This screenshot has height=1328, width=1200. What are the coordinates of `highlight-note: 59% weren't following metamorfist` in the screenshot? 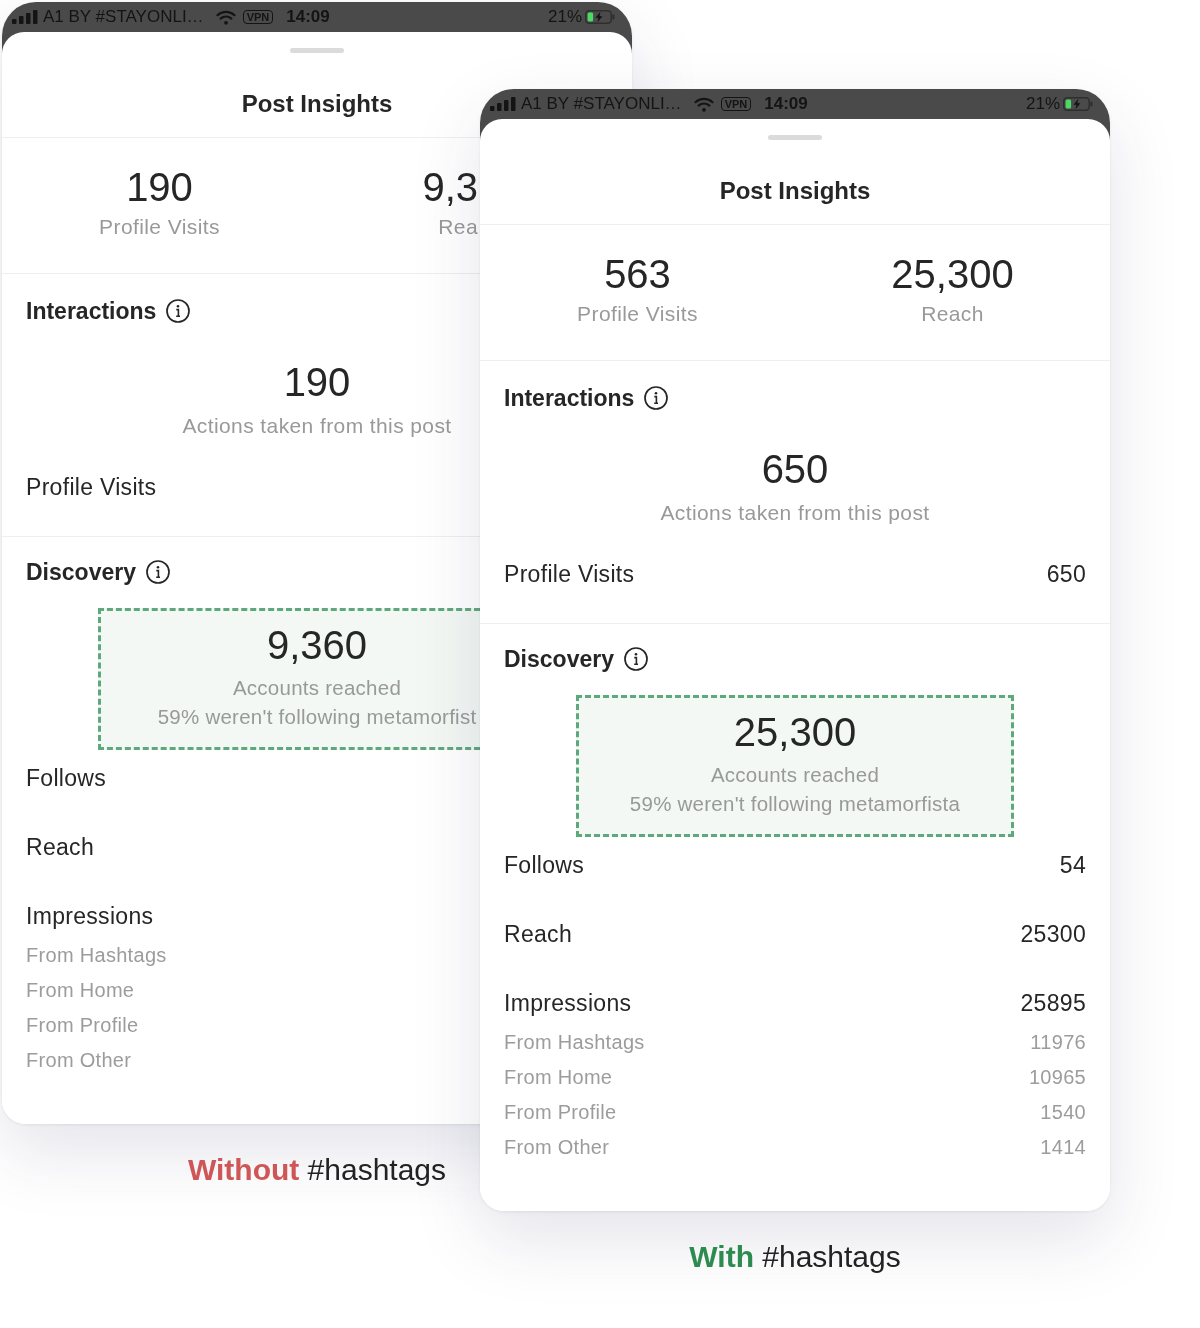 It's located at (317, 717).